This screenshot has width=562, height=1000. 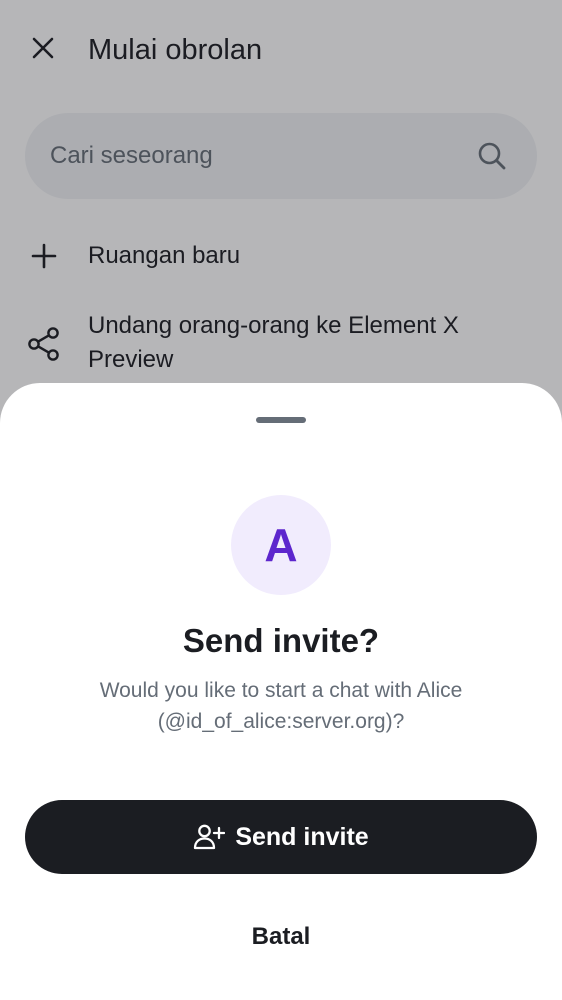 I want to click on cancel-button: Batal, so click(x=281, y=937).